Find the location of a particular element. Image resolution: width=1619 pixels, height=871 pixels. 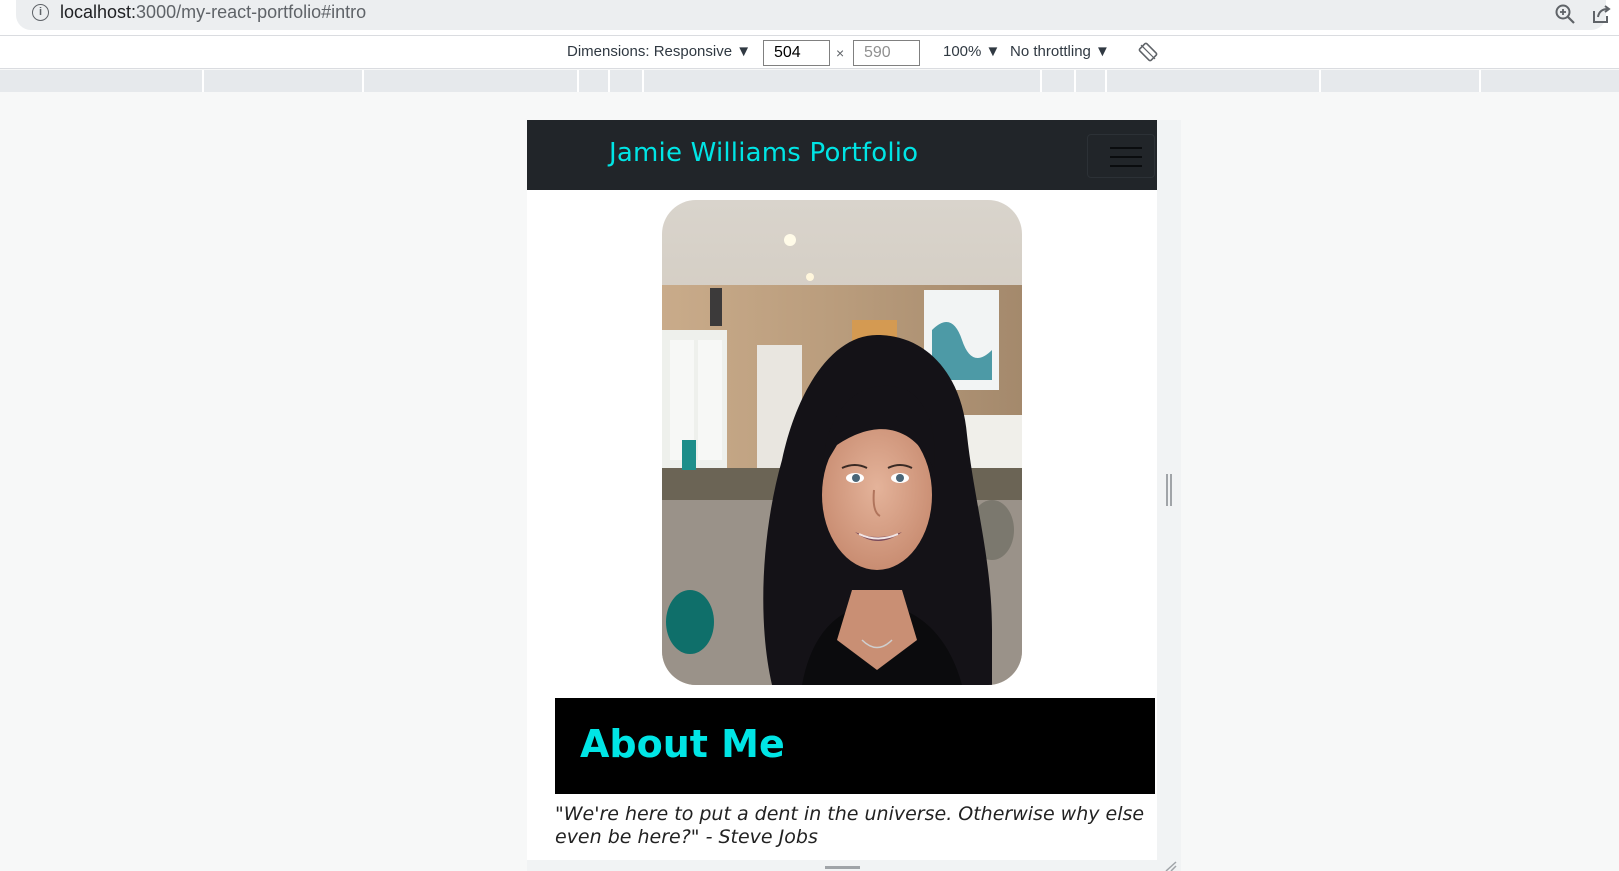

media-query-bar is located at coordinates (809, 81).